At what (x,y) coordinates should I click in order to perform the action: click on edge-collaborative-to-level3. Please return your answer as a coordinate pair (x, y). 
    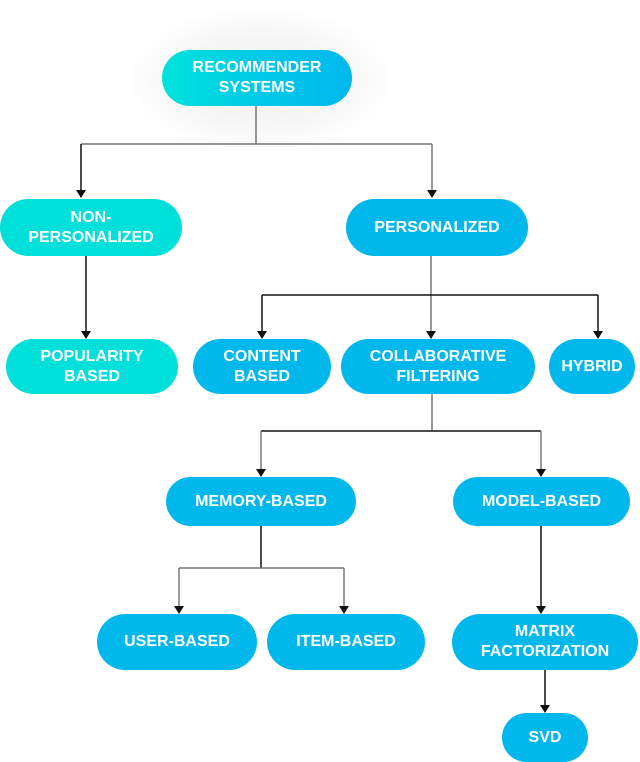
    Looking at the image, I should click on (401, 435).